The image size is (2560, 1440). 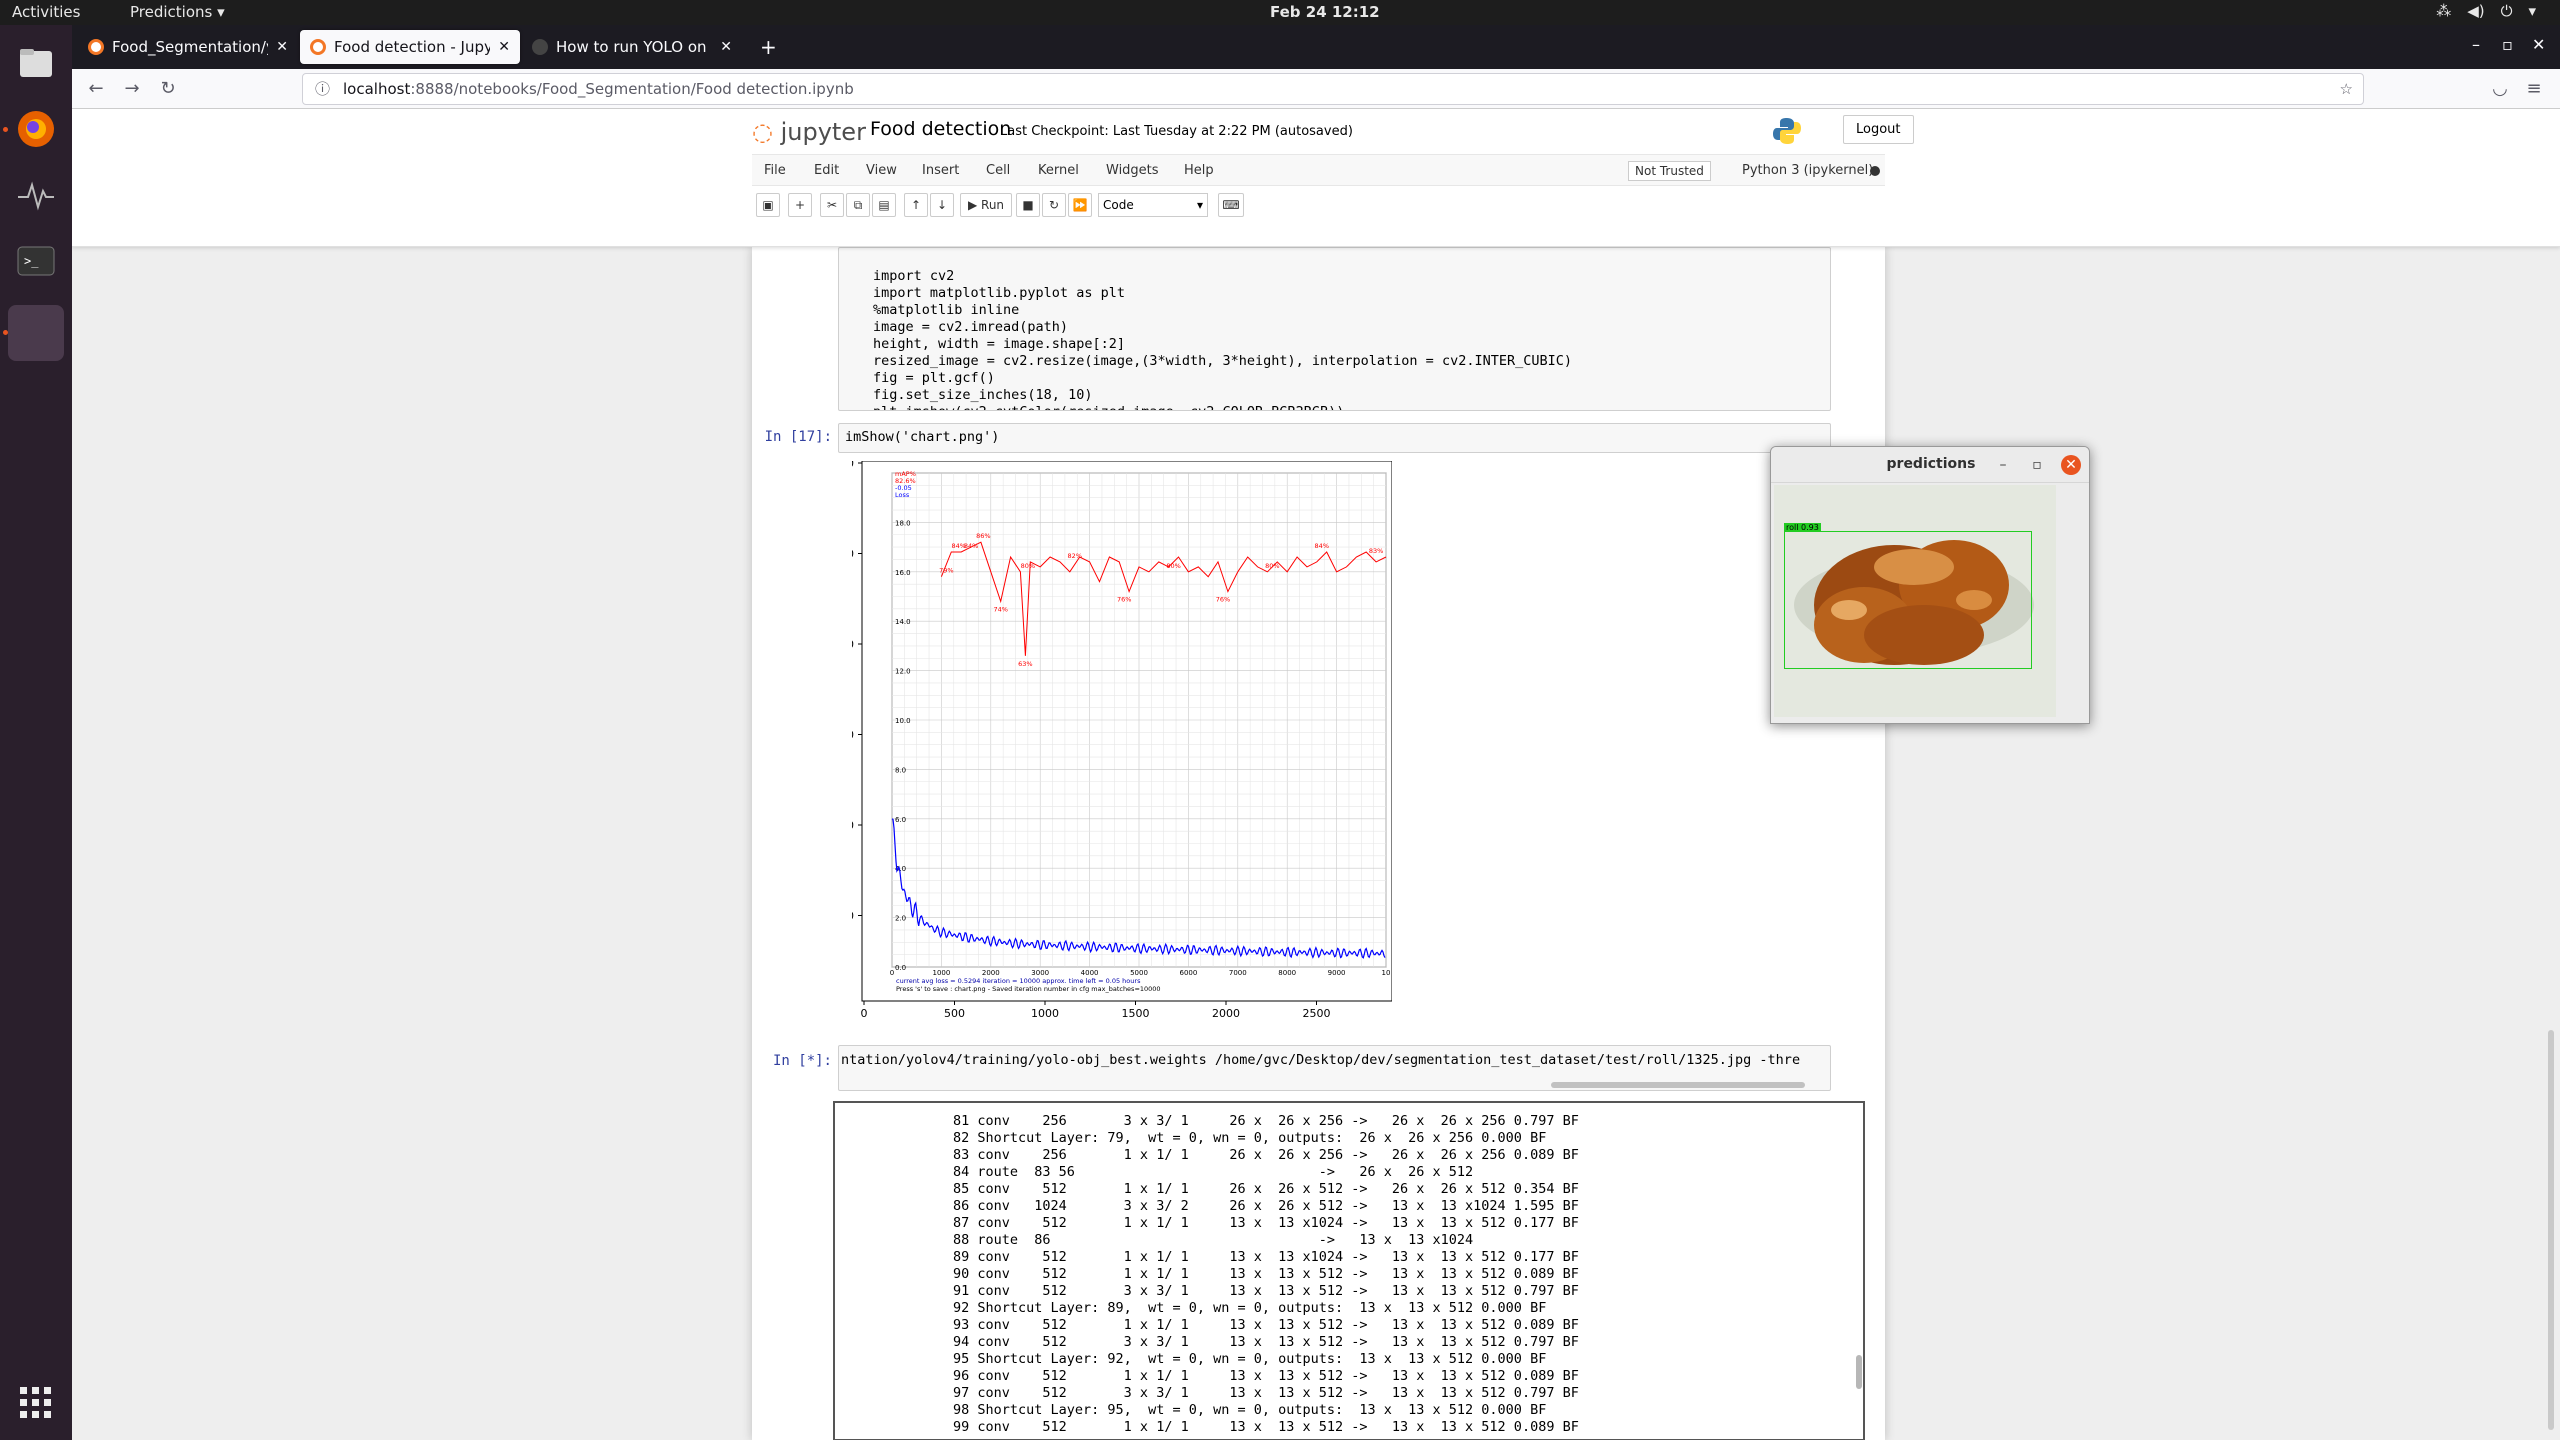 What do you see at coordinates (2534, 89) in the screenshot?
I see `hamburger-menu-icon: ≡` at bounding box center [2534, 89].